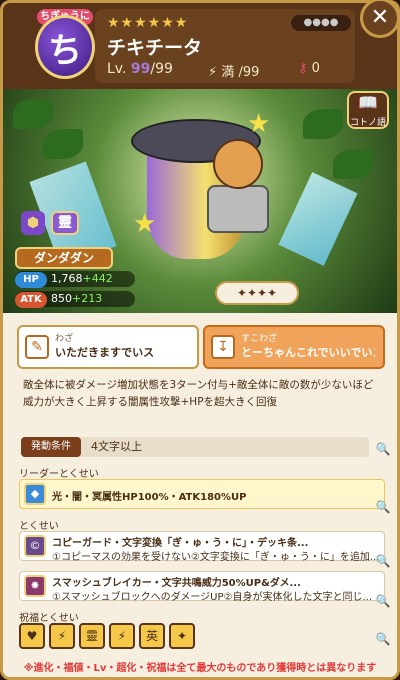 The image size is (400, 680). Describe the element at coordinates (51, 447) in the screenshot. I see `condition-label: 発動条件` at that location.